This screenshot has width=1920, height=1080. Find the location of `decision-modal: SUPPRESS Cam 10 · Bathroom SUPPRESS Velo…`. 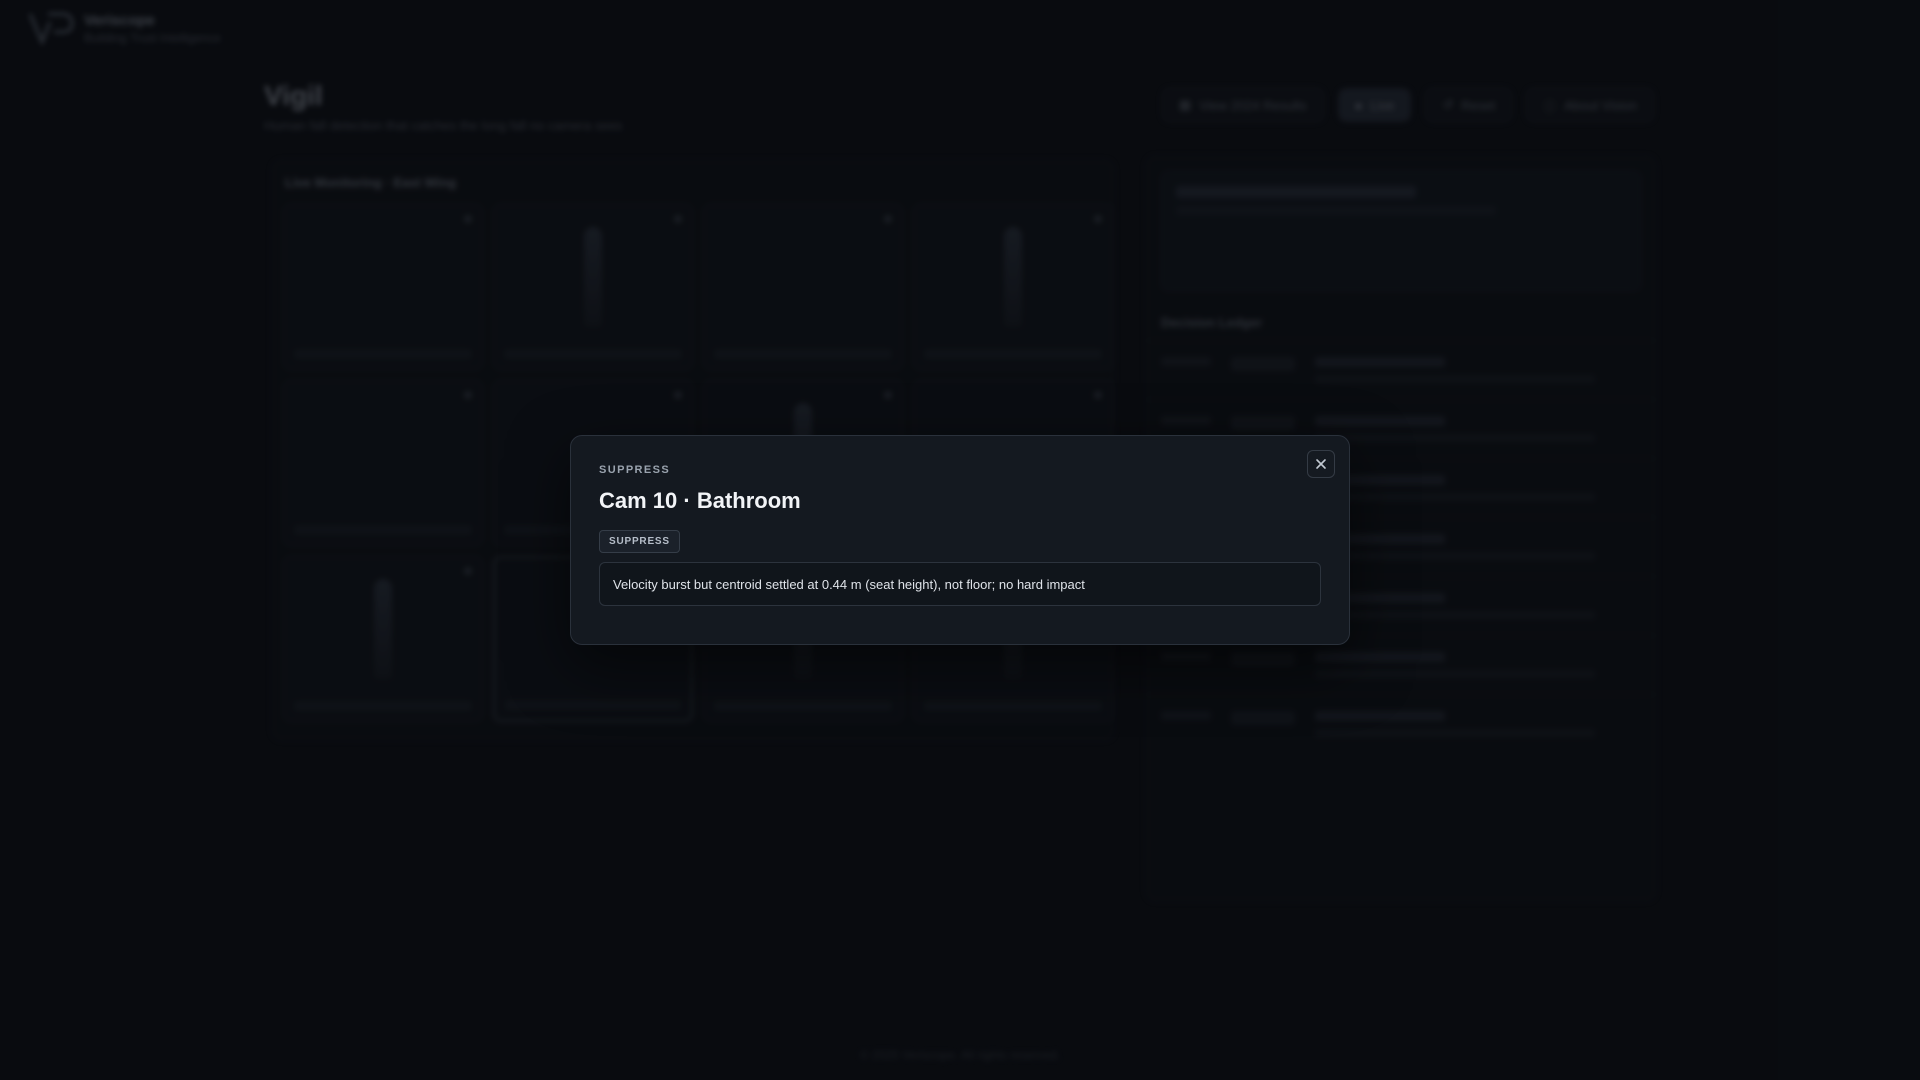

decision-modal: SUPPRESS Cam 10 · Bathroom SUPPRESS Velo… is located at coordinates (960, 540).